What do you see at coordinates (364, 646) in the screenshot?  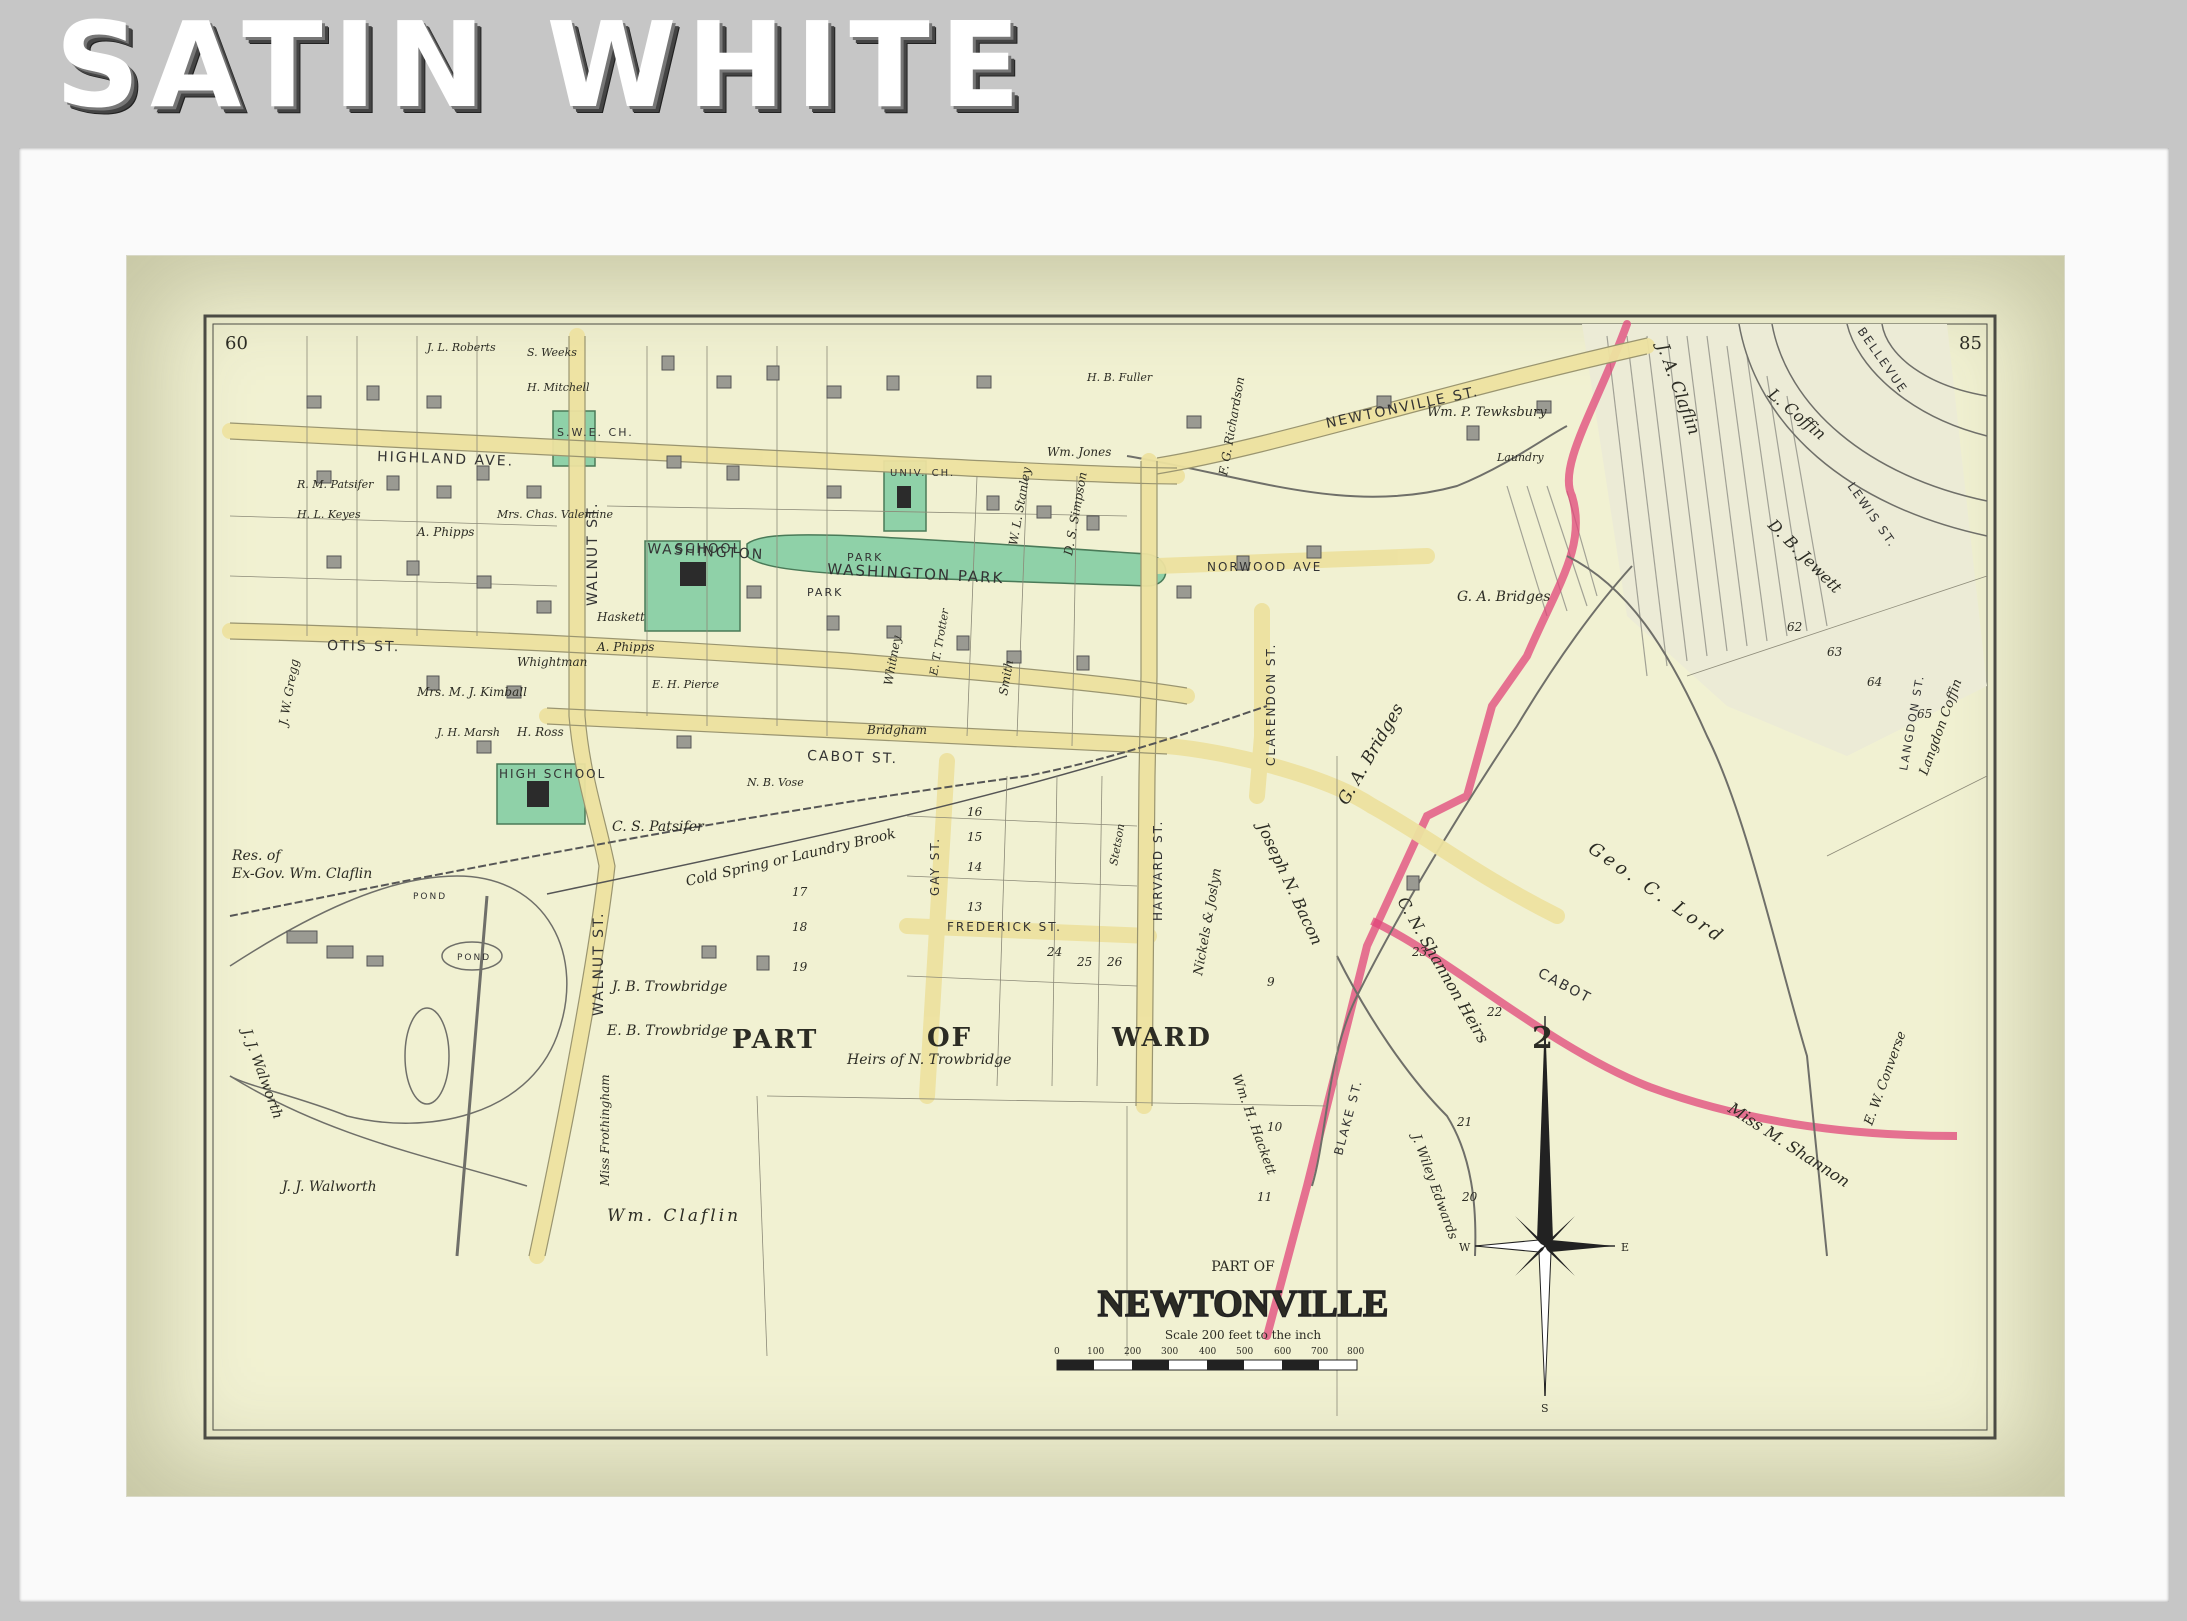 I see `street-otis: OTIS ST.` at bounding box center [364, 646].